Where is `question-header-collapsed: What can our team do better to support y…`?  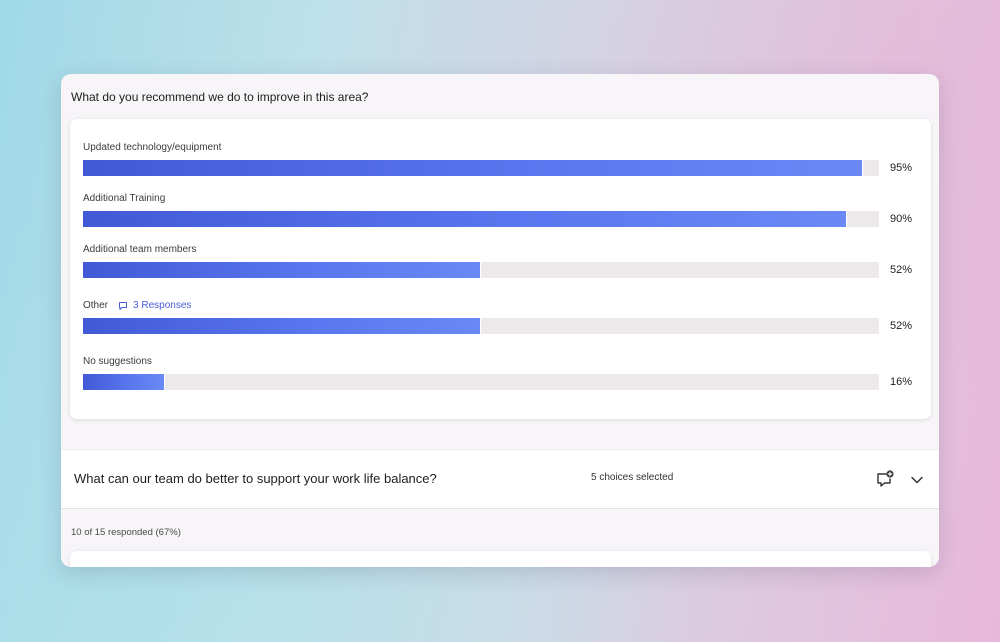
question-header-collapsed: What can our team do better to support y… is located at coordinates (500, 479).